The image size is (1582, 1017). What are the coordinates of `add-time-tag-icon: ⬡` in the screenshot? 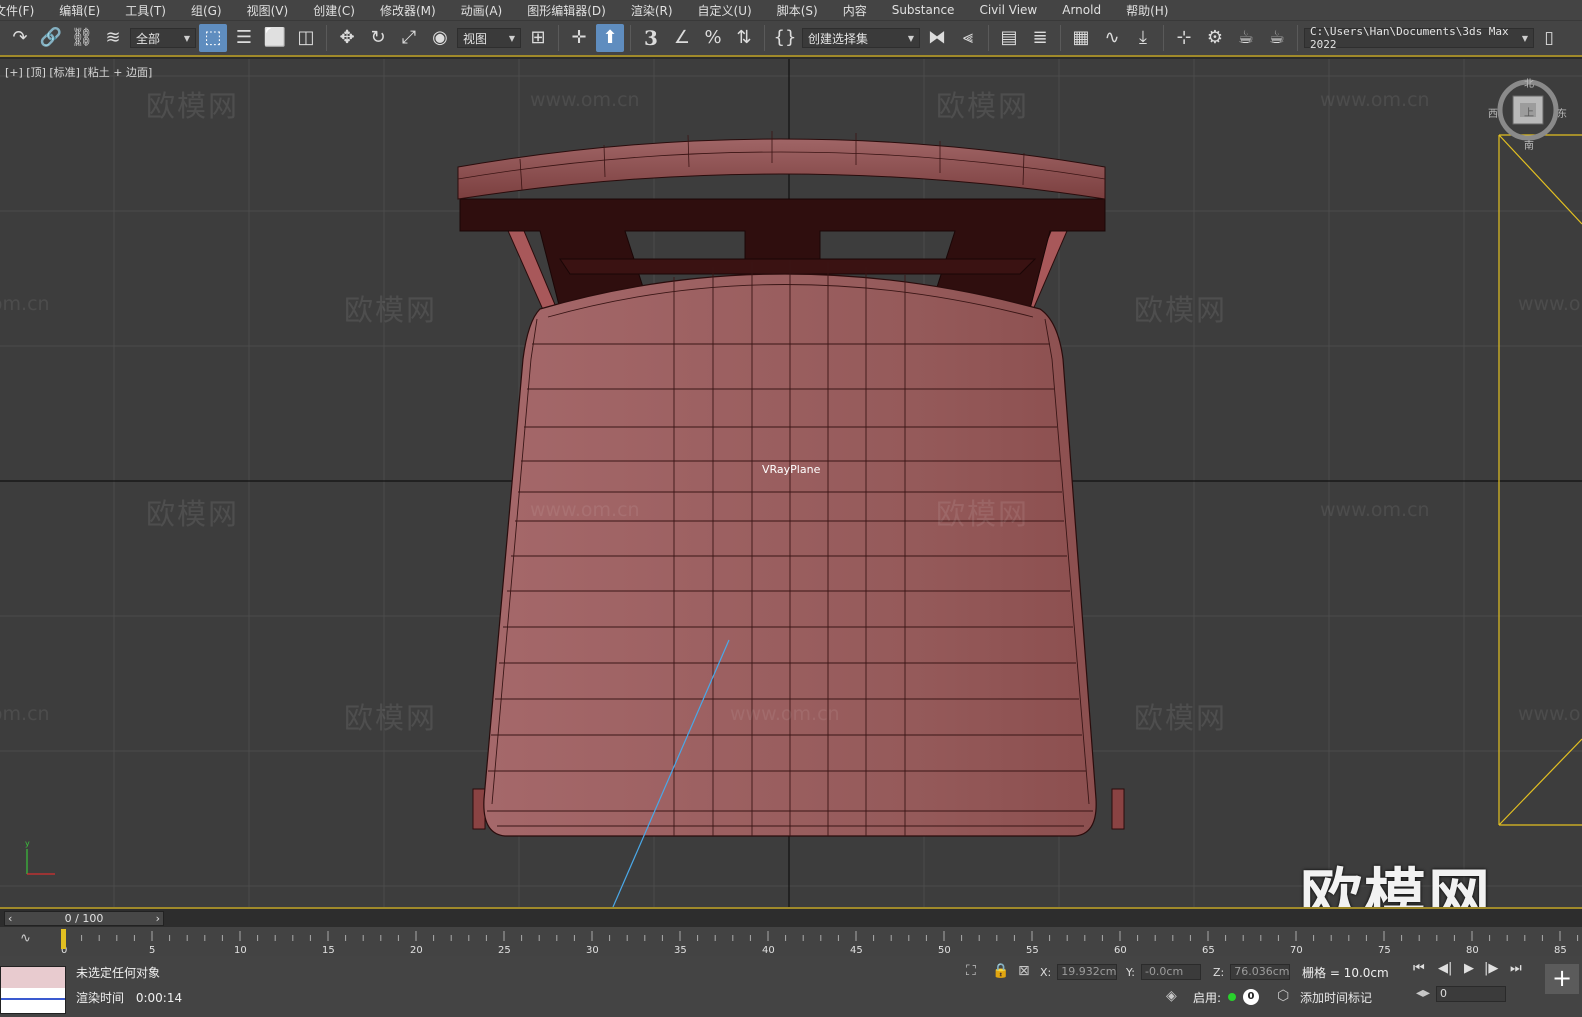 It's located at (1283, 996).